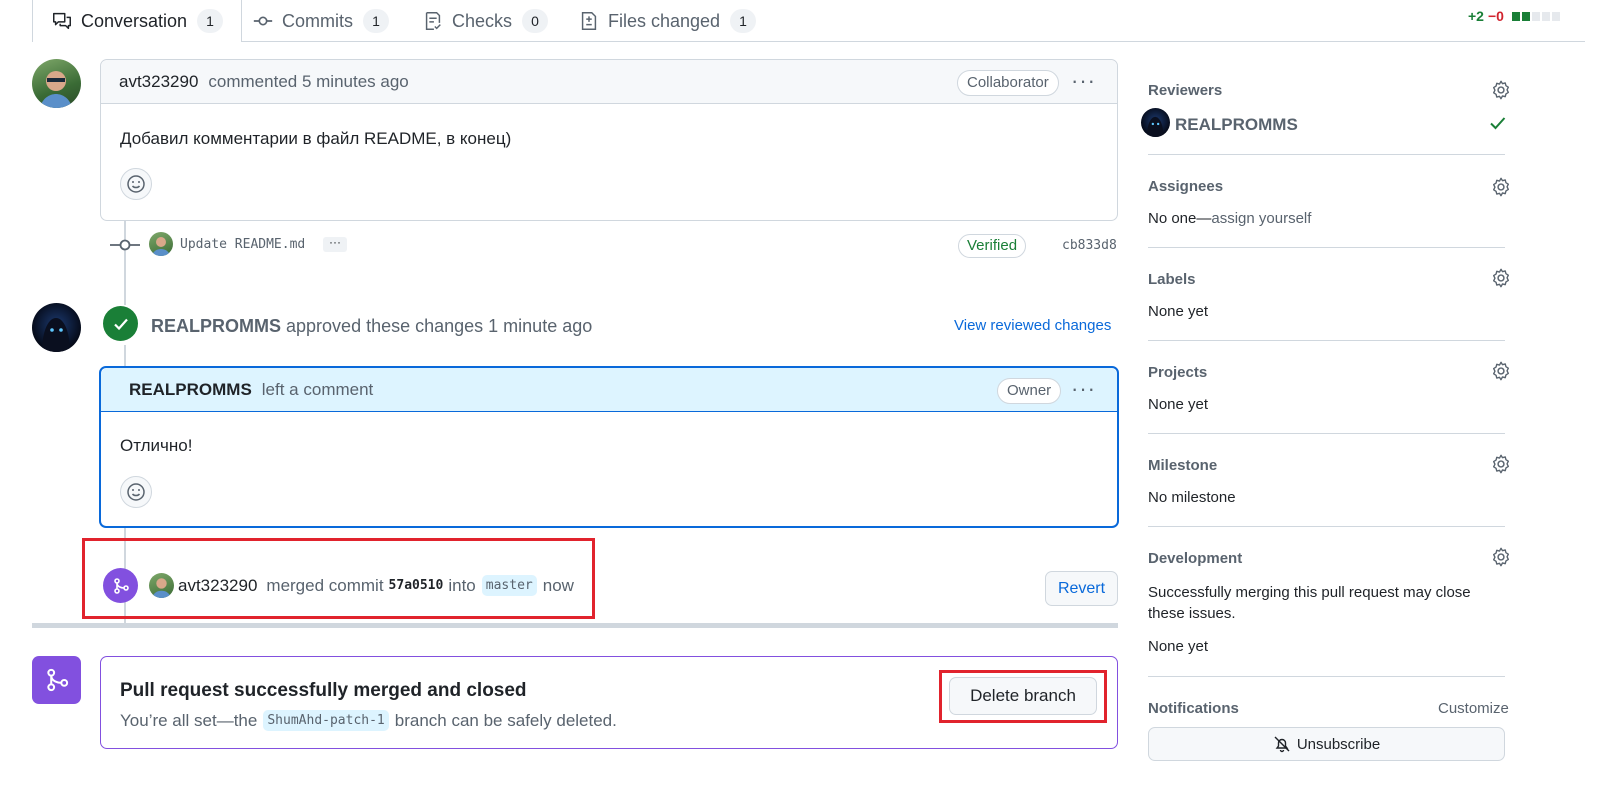 The image size is (1617, 792). I want to click on review-author: REALPROMMS, so click(216, 326).